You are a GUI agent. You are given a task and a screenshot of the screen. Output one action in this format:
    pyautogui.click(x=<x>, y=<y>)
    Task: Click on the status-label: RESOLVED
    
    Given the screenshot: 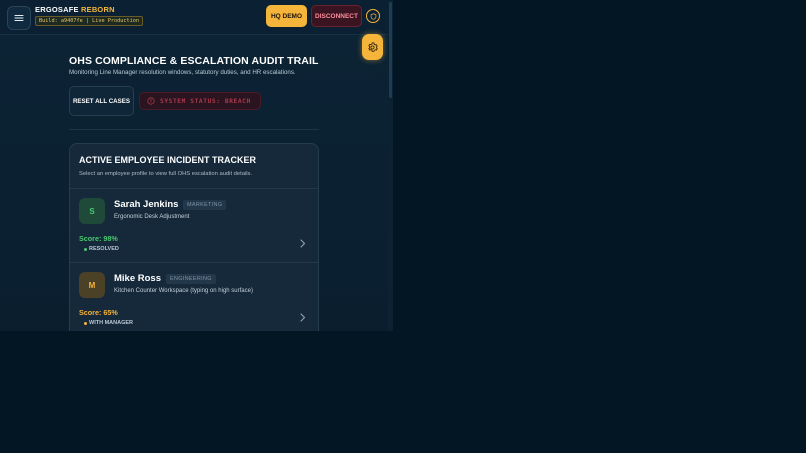 What is the action you would take?
    pyautogui.click(x=104, y=249)
    